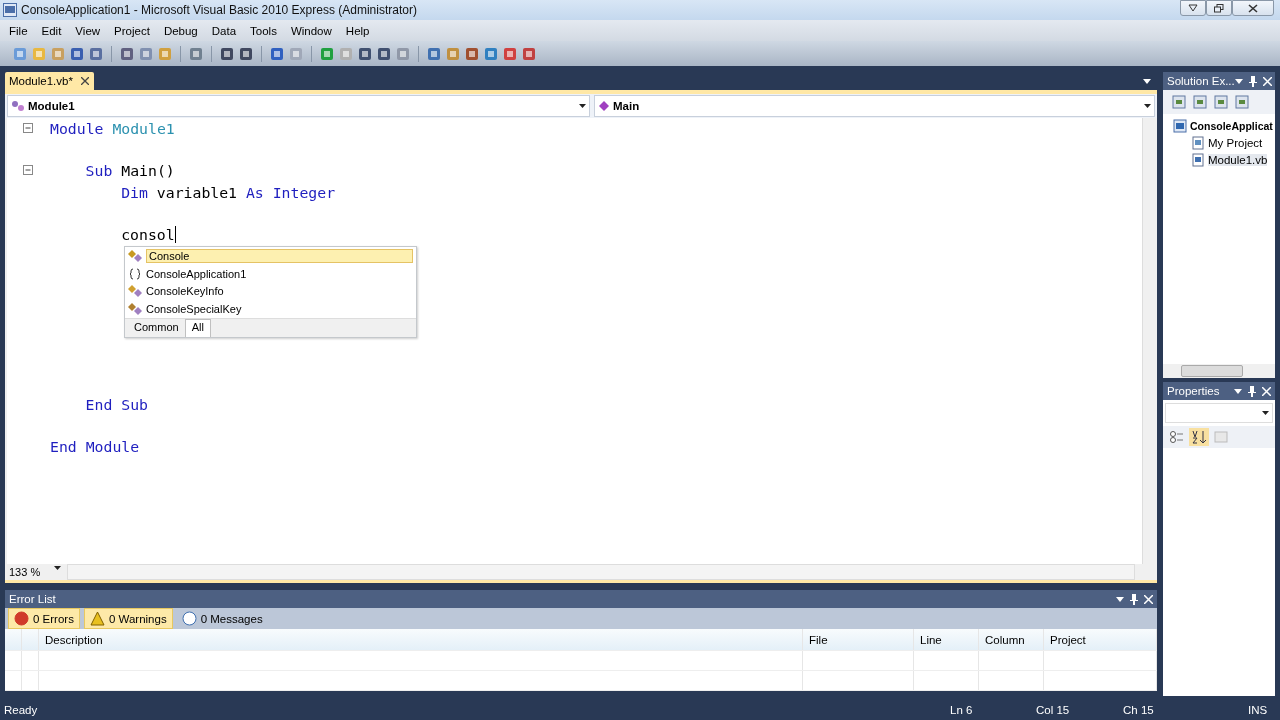 This screenshot has height=720, width=1280. Describe the element at coordinates (112, 129) in the screenshot. I see `code-line: Module Module1` at that location.